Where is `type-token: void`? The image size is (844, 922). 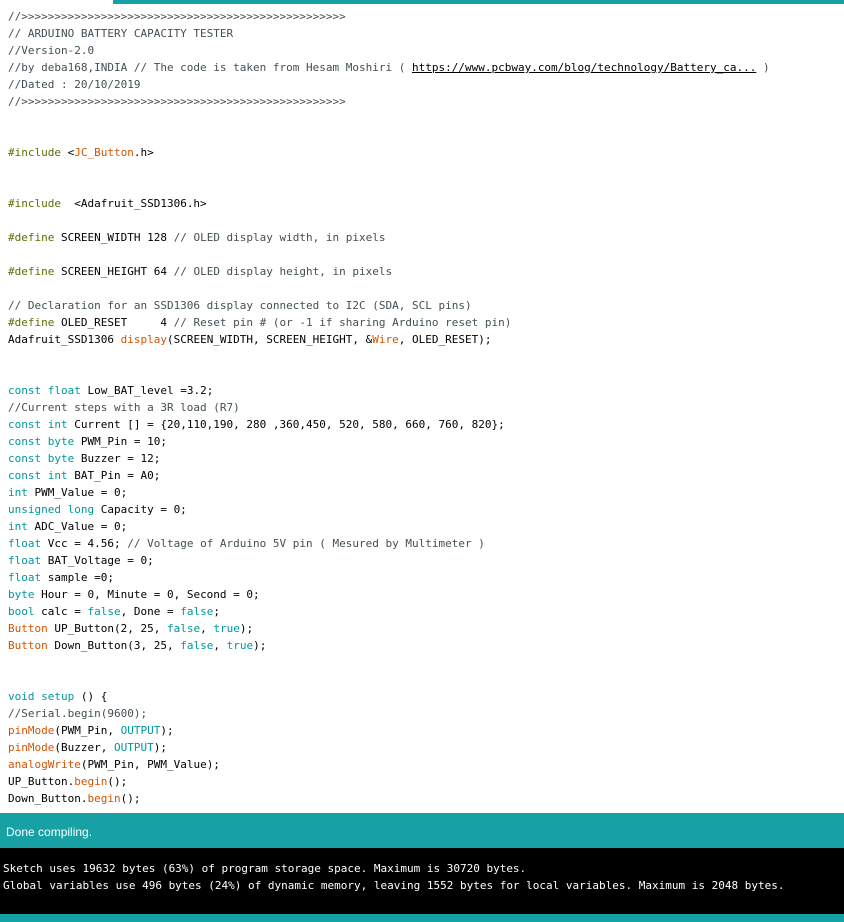 type-token: void is located at coordinates (21, 696).